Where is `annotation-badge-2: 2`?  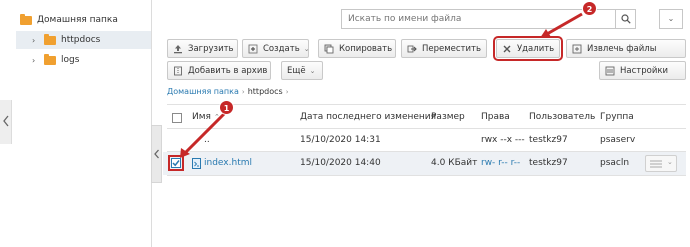 annotation-badge-2: 2 is located at coordinates (589, 8).